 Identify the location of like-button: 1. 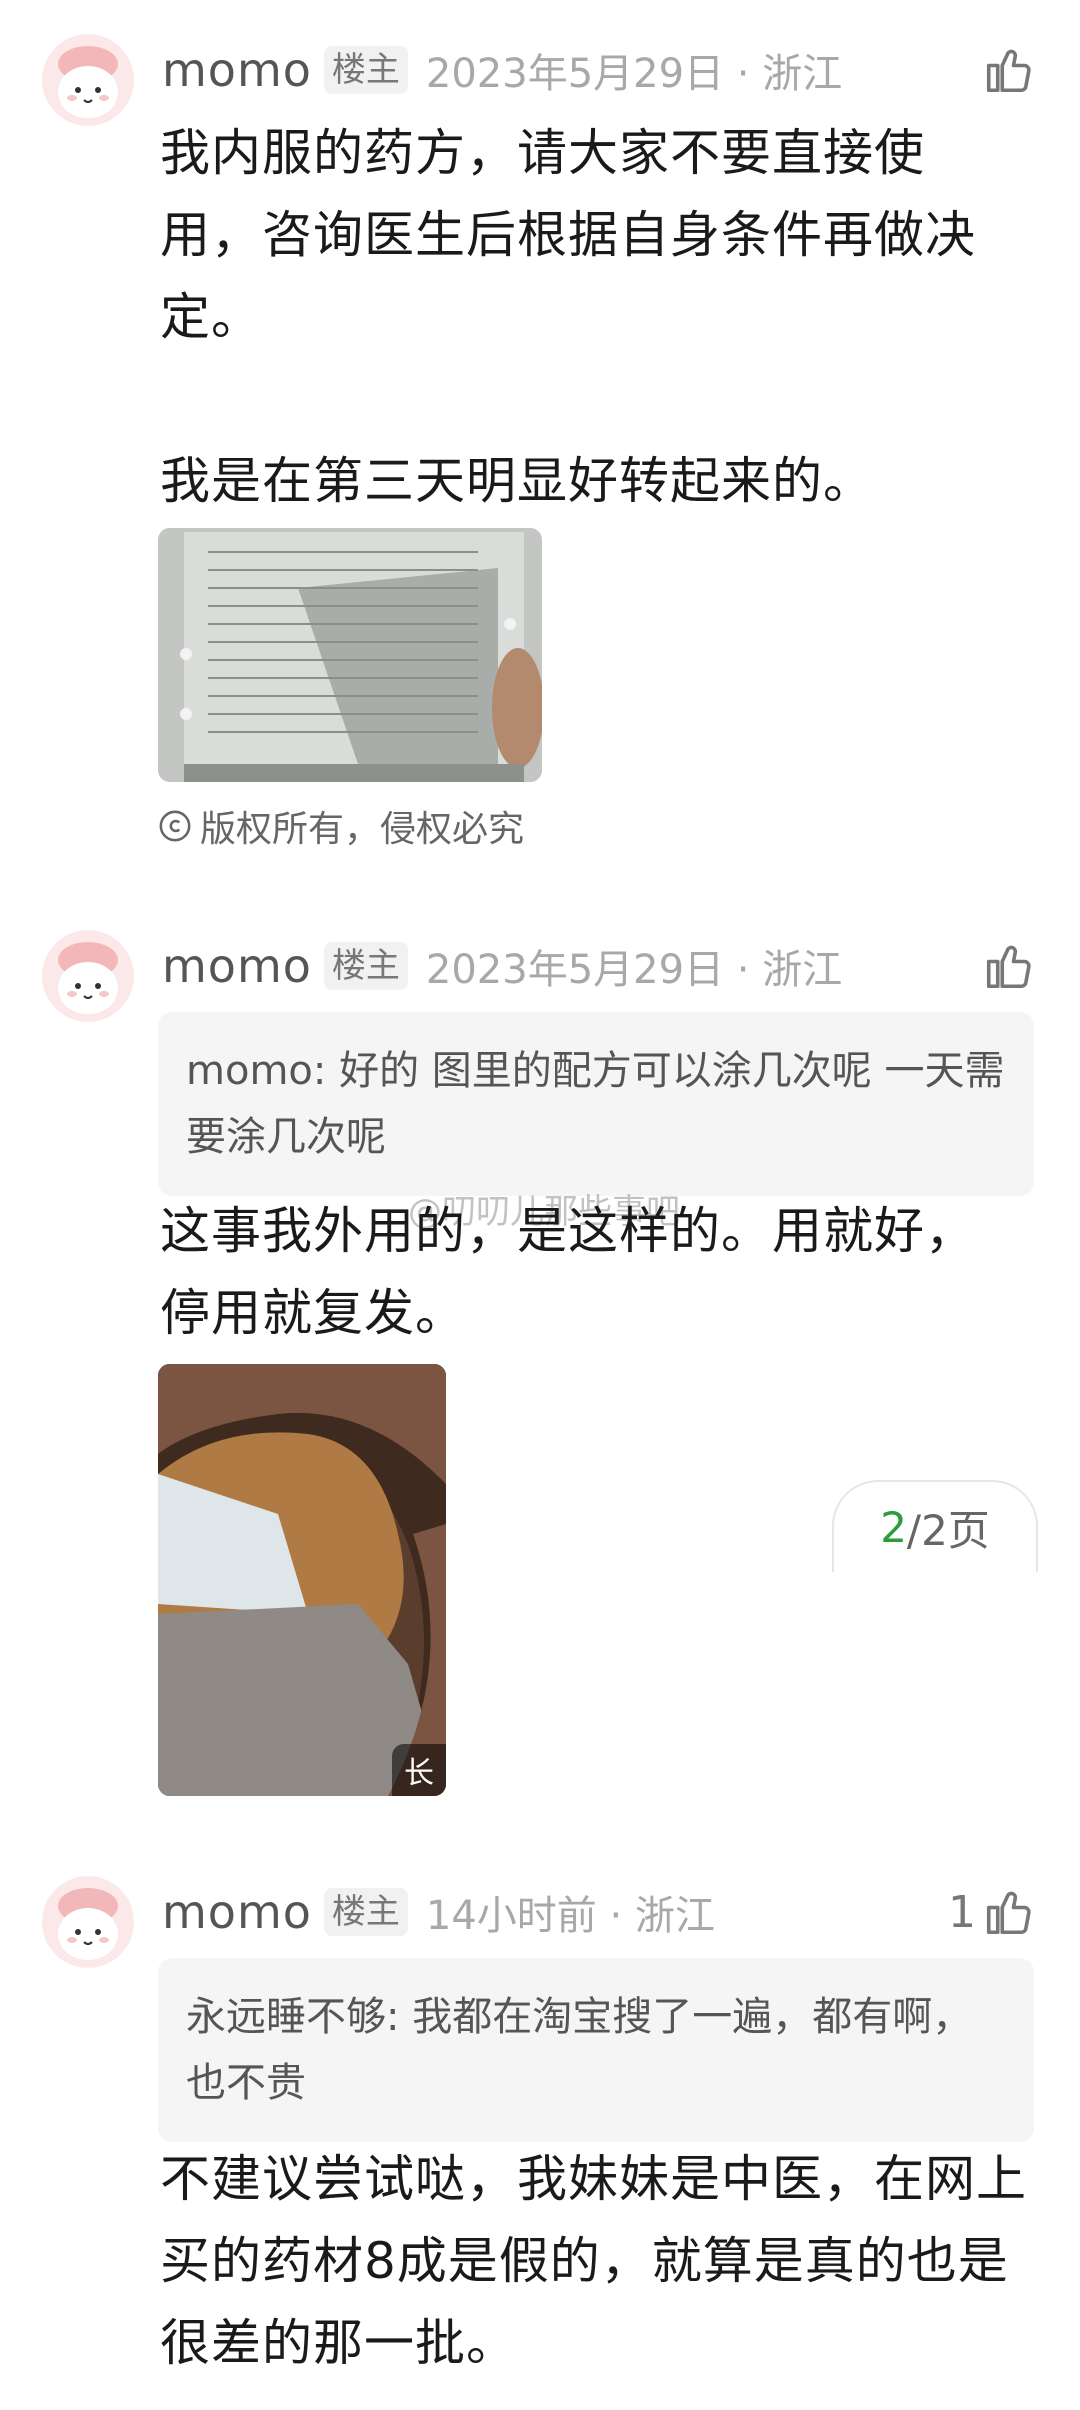
(992, 1912).